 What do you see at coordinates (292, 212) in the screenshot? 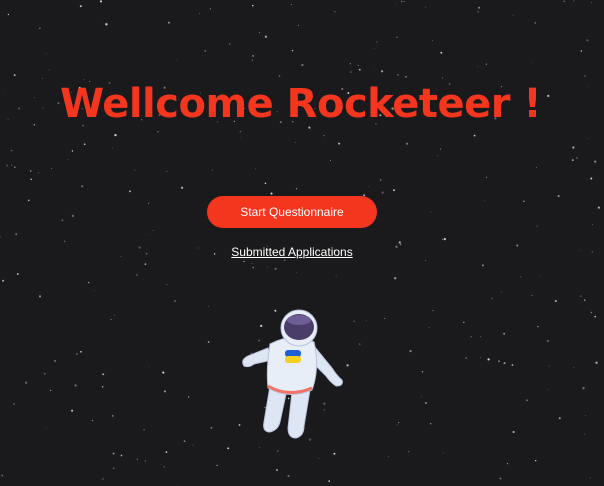
I see `start-questionnaire-button: Start Questionnaire` at bounding box center [292, 212].